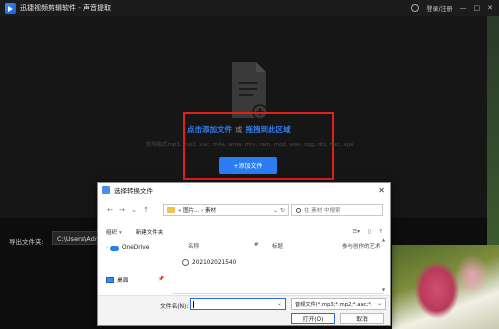 This screenshot has width=499, height=329. Describe the element at coordinates (161, 279) in the screenshot. I see `pin-icon: 📌` at that location.